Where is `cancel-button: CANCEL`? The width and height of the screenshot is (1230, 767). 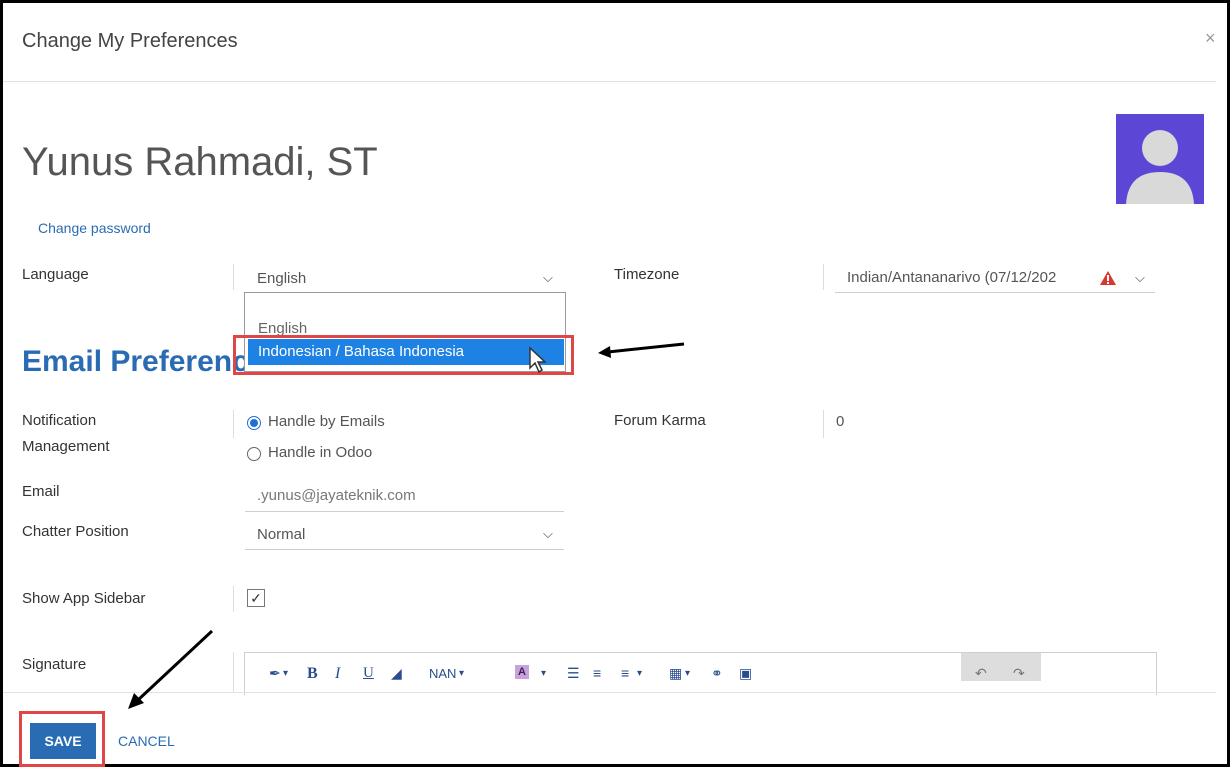 cancel-button: CANCEL is located at coordinates (146, 741).